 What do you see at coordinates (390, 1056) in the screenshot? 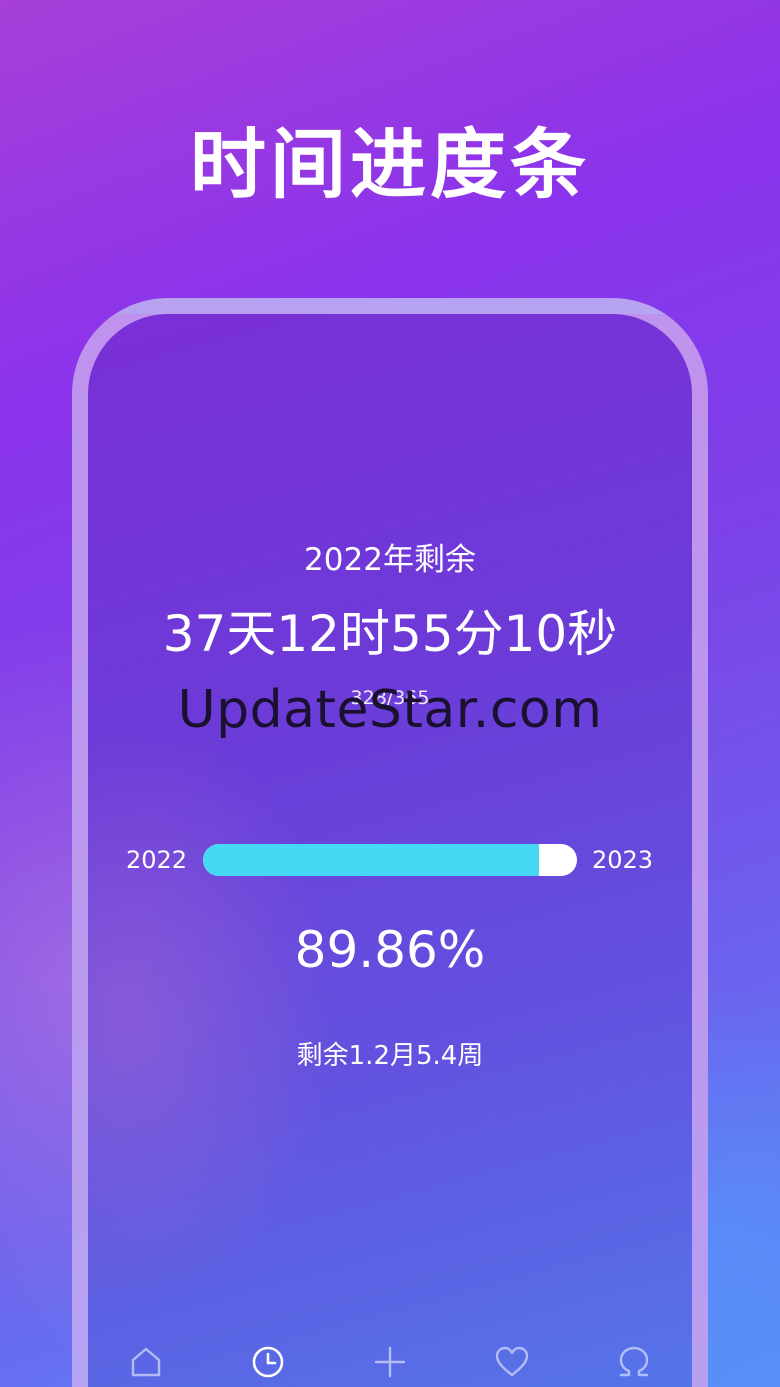
I see `remaining-months-weeks: 剩余1.2月5.4周` at bounding box center [390, 1056].